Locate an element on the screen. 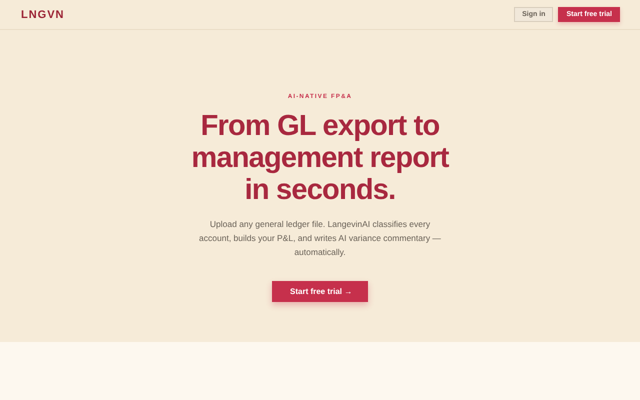 The image size is (640, 400). logo: LNGVN is located at coordinates (42, 14).